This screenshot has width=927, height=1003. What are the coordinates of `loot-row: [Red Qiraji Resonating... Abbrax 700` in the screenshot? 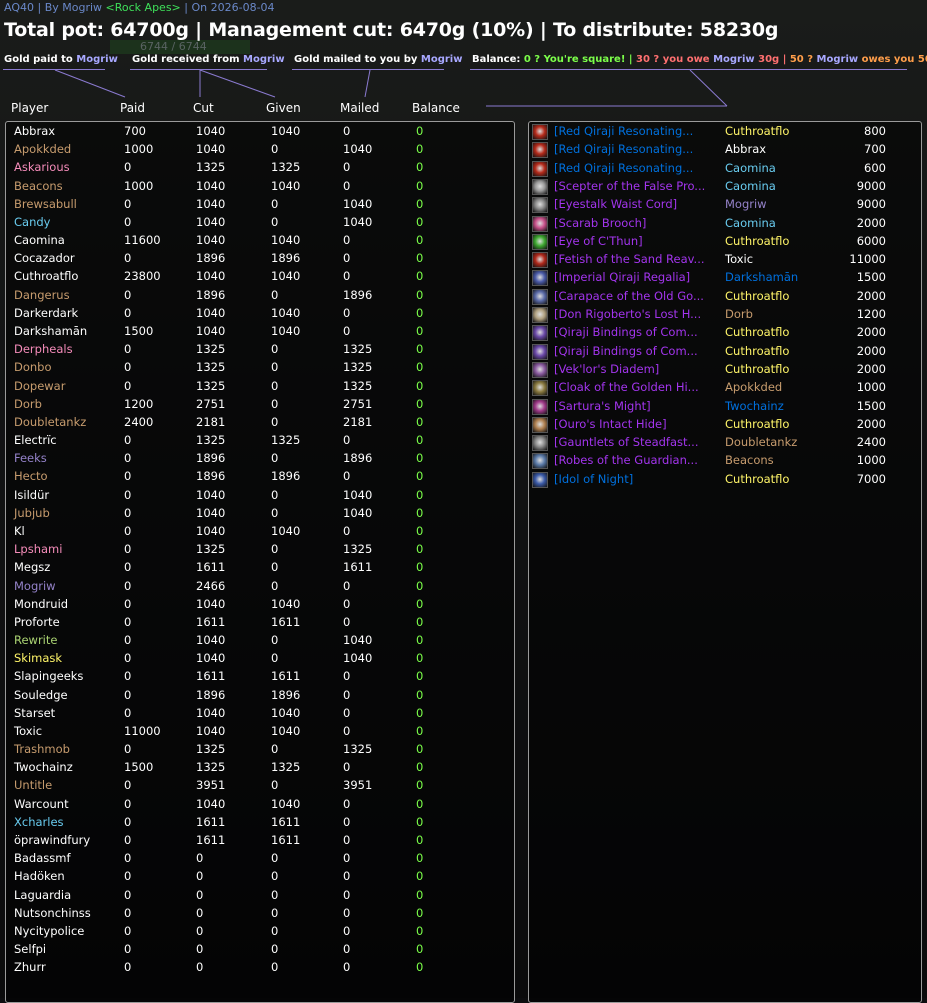 It's located at (724, 151).